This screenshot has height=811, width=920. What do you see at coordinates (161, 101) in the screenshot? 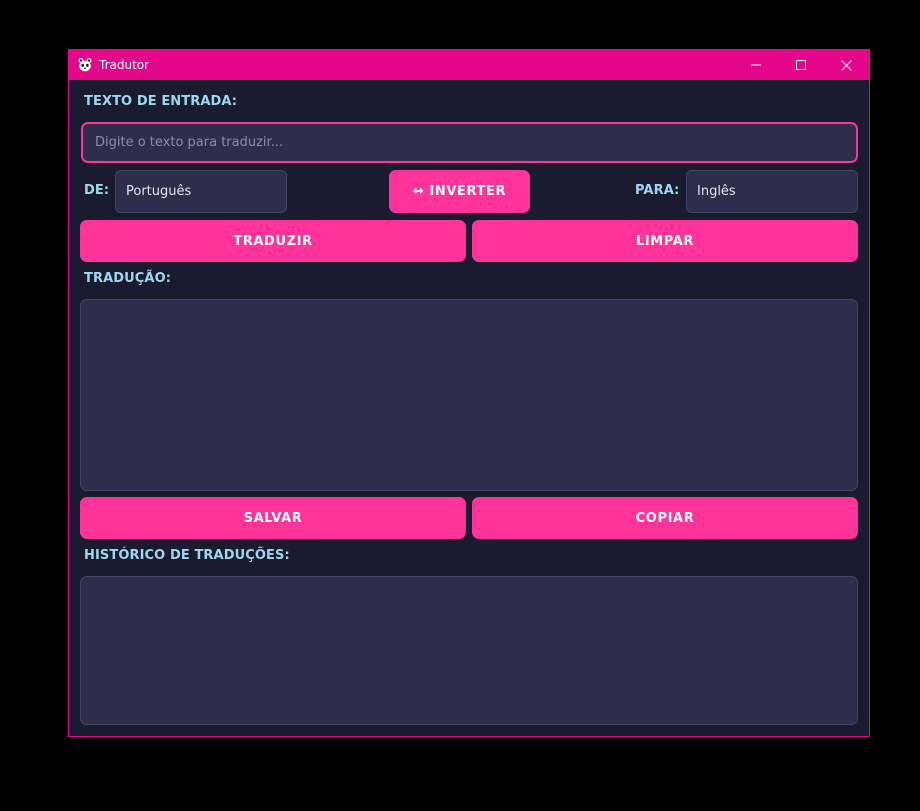
I see `input-label: TEXTO DE ENTRADA:` at bounding box center [161, 101].